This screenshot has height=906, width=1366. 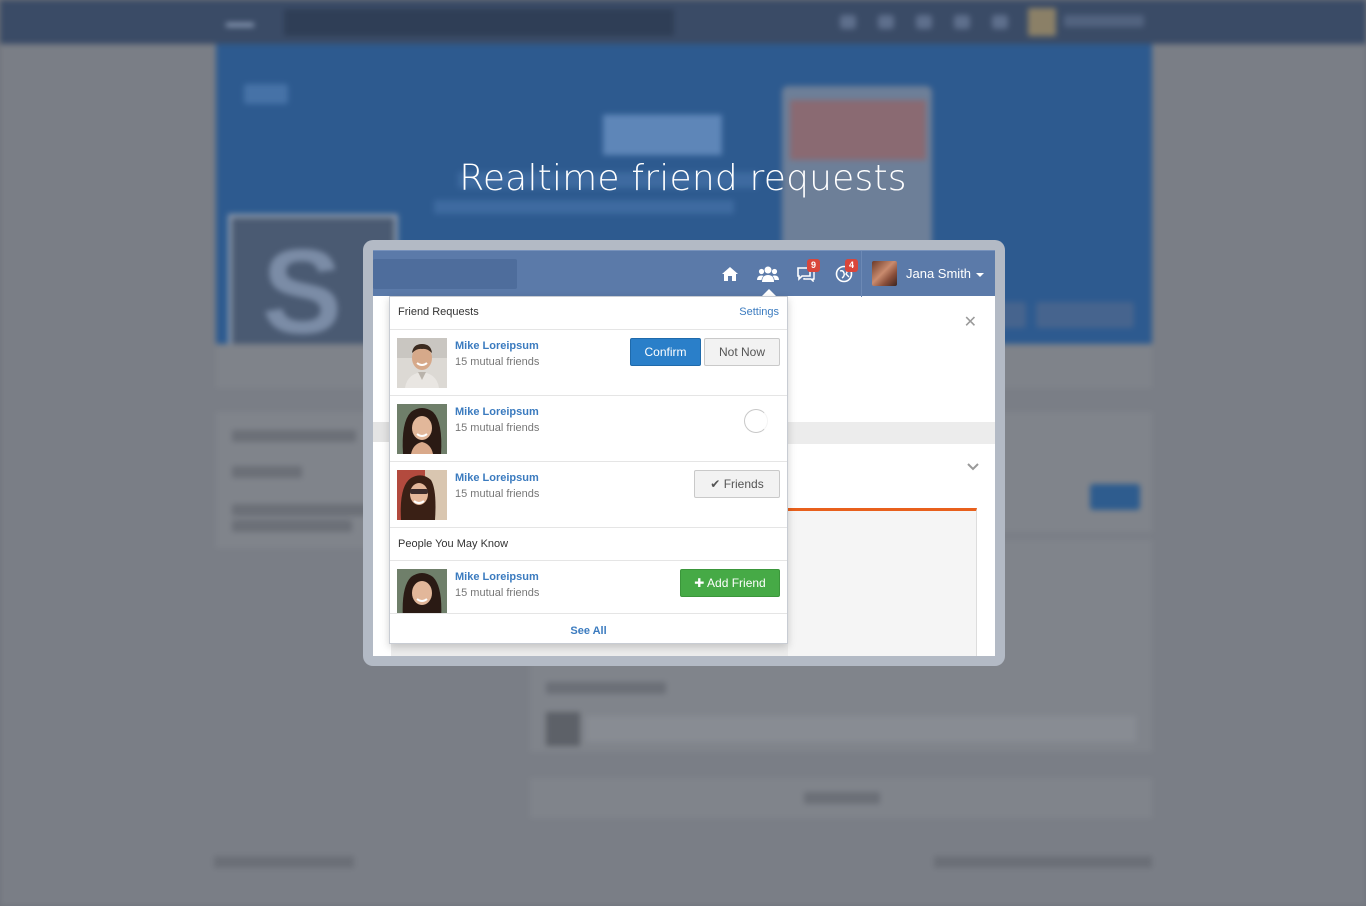 What do you see at coordinates (743, 484) in the screenshot?
I see `friends-button-label: Friends` at bounding box center [743, 484].